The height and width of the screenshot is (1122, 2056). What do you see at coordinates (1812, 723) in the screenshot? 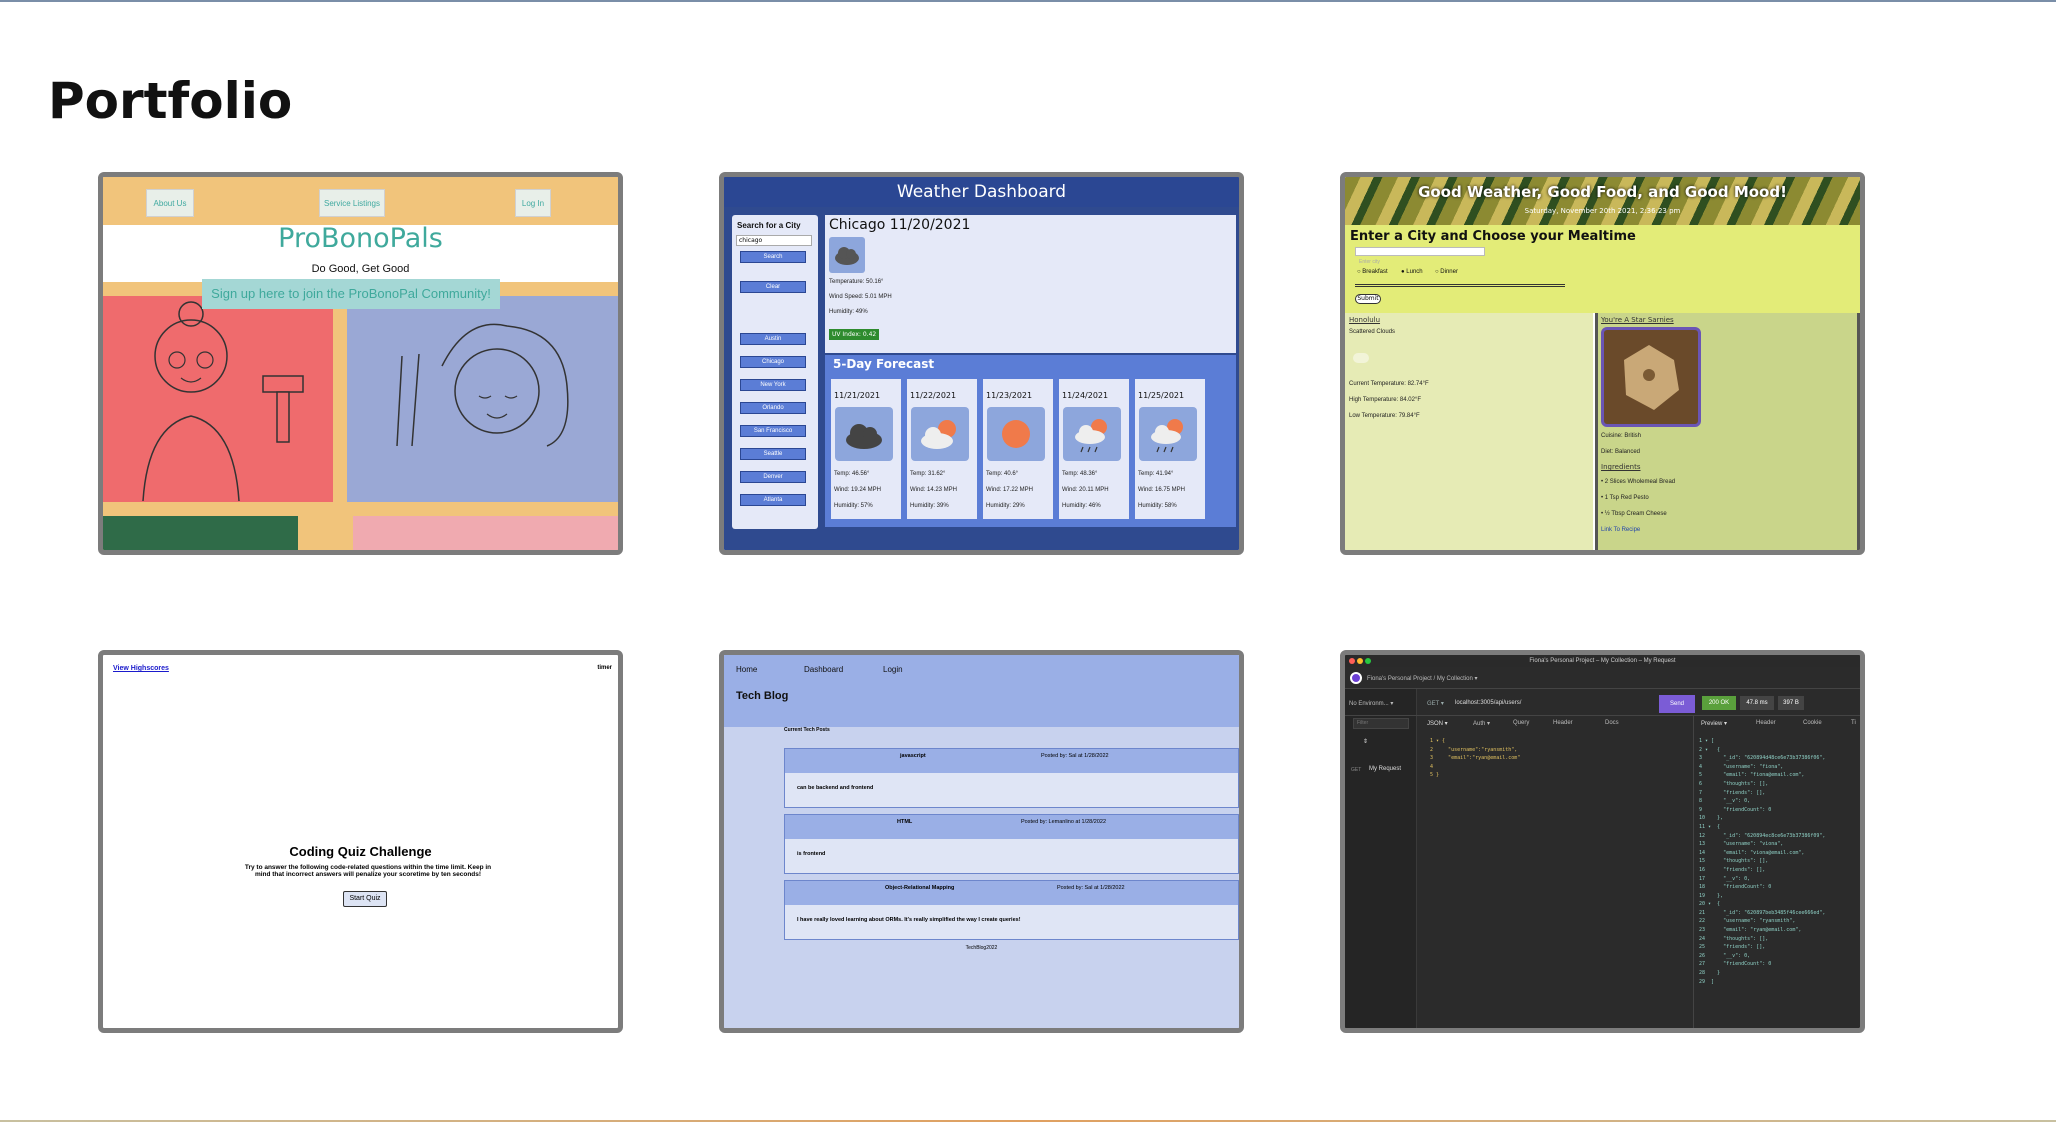
I see `tab-cookie: Cookie` at bounding box center [1812, 723].